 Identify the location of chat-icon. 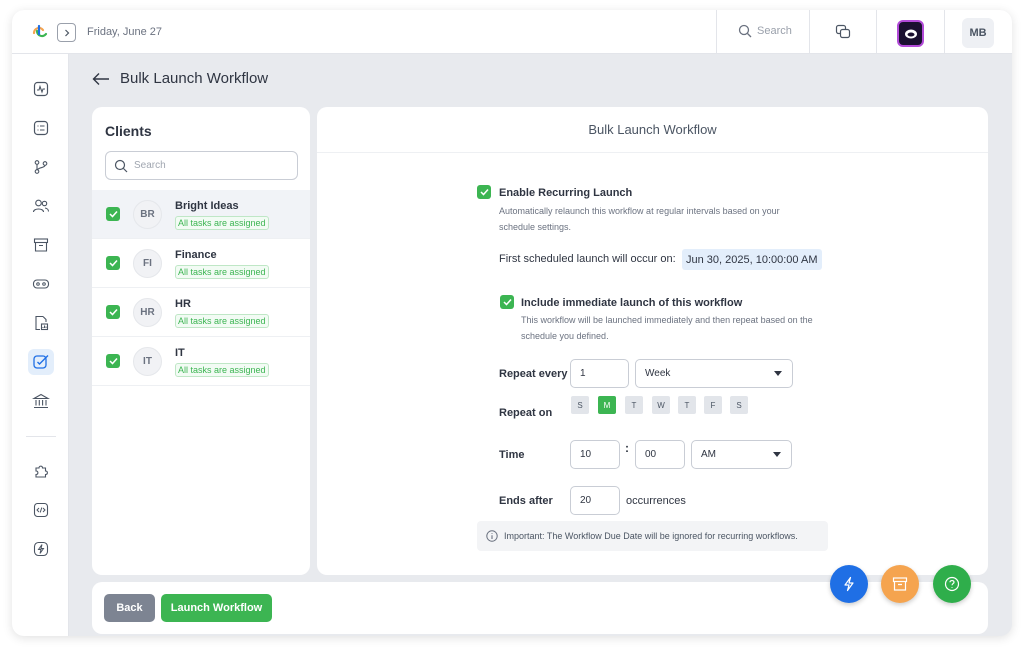
(843, 33).